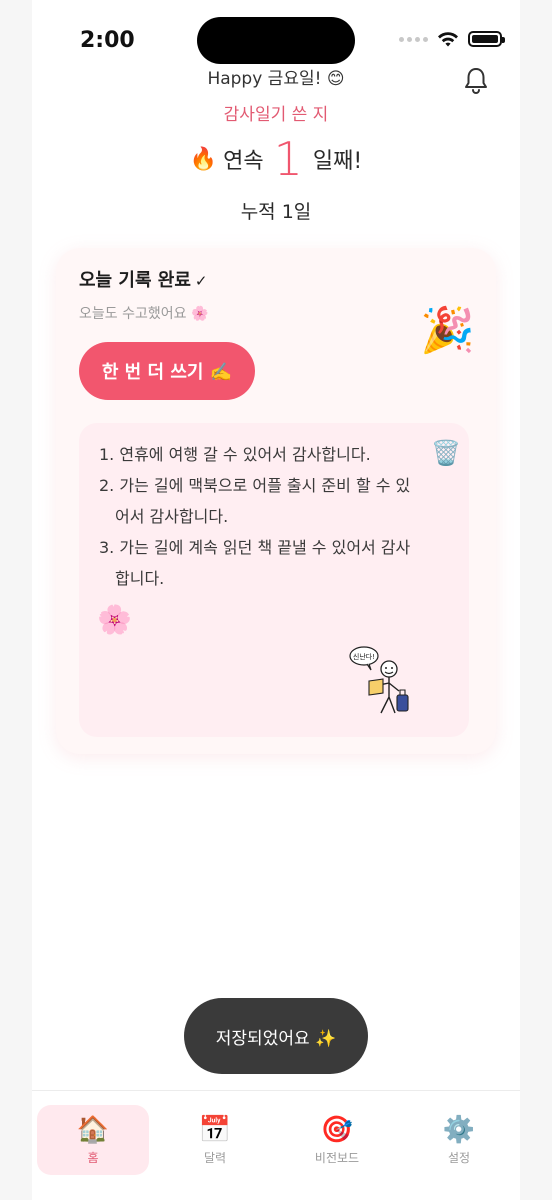 The height and width of the screenshot is (1200, 552). I want to click on tab-settings-label: 설정, so click(459, 1157).